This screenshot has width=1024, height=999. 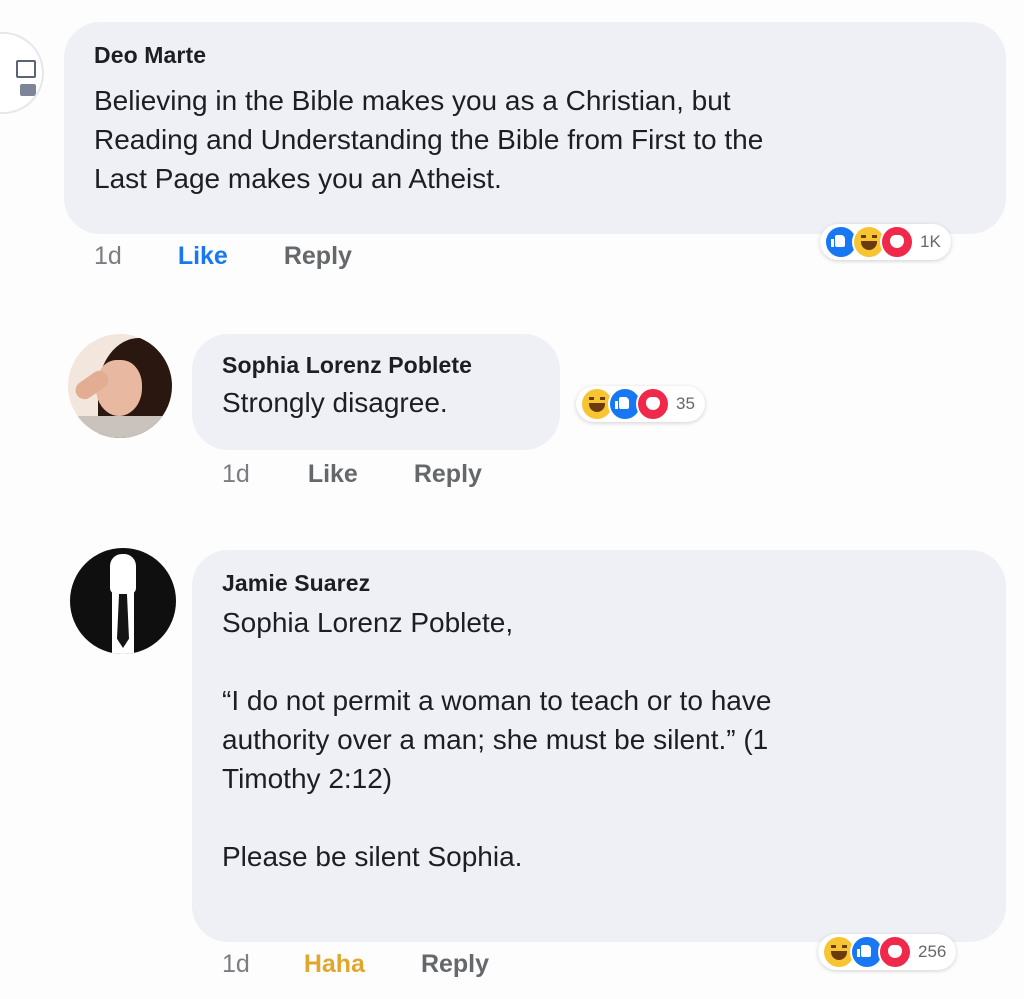 I want to click on comment-actions: 1d Haha Reply, so click(x=355, y=964).